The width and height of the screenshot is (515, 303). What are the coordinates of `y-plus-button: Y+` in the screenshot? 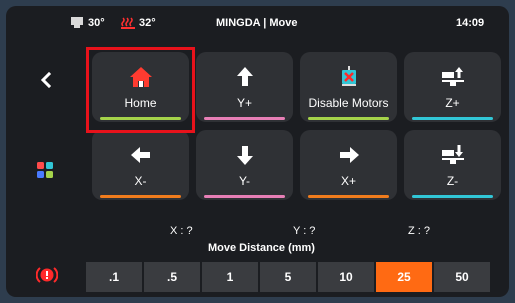 It's located at (244, 87).